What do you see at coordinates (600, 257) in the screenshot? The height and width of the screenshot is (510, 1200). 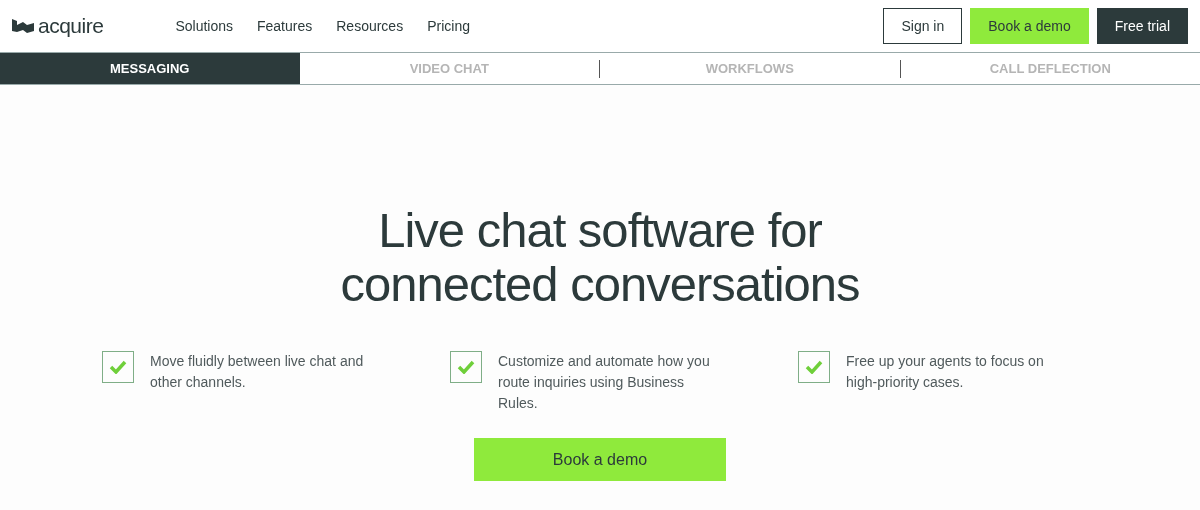 I see `hero-heading: Live chat software for connected conversations` at bounding box center [600, 257].